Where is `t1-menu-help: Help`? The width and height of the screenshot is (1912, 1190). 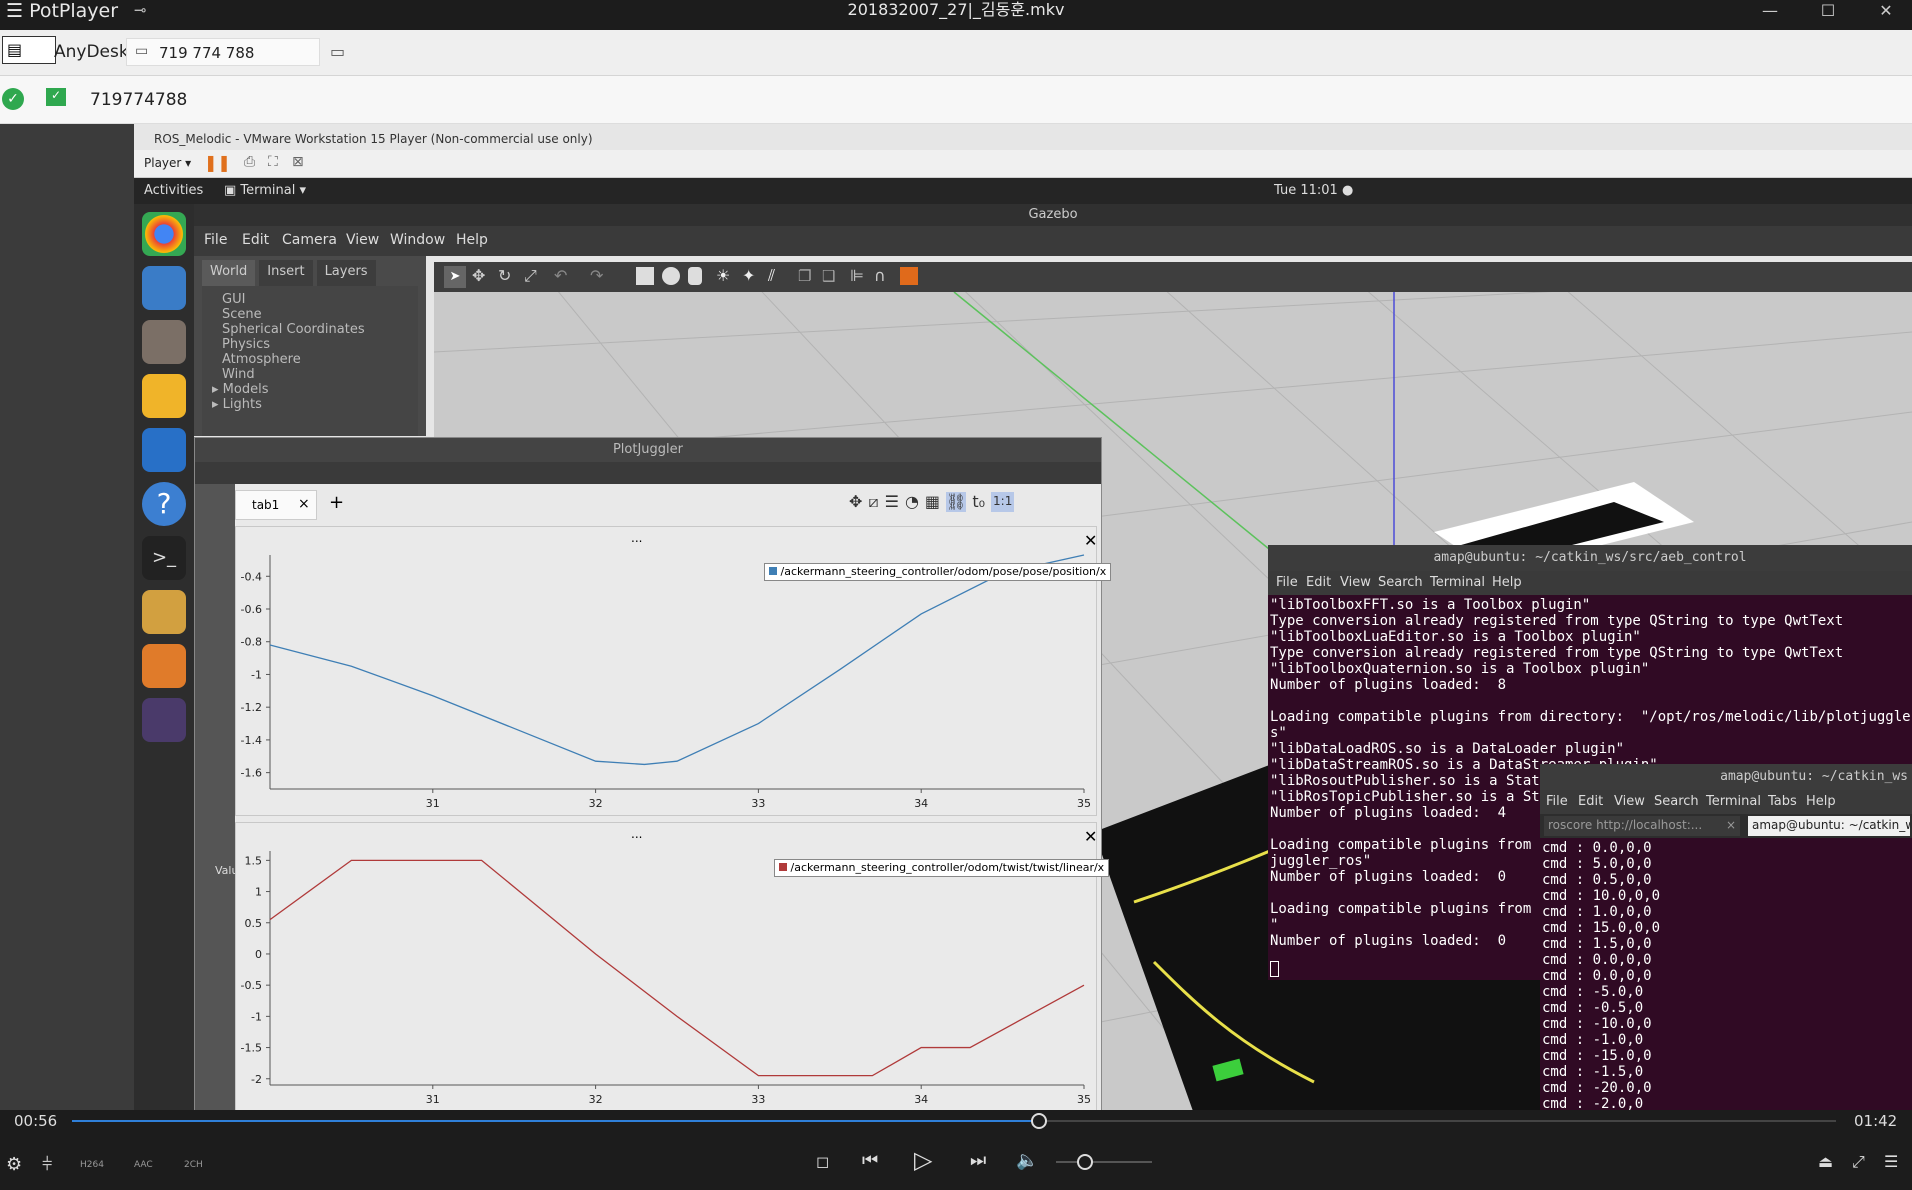 t1-menu-help: Help is located at coordinates (1507, 582).